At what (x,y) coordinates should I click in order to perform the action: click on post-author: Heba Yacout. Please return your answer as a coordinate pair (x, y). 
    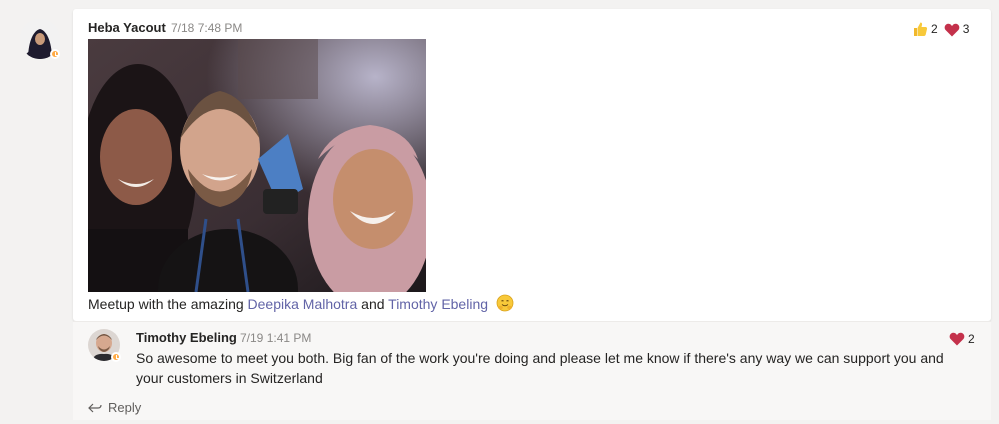
    Looking at the image, I should click on (127, 27).